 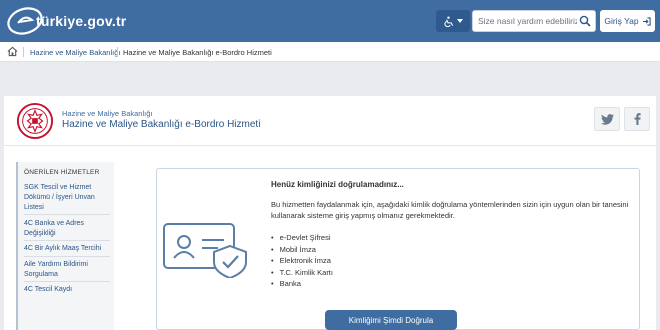 I want to click on search-box, so click(x=534, y=21).